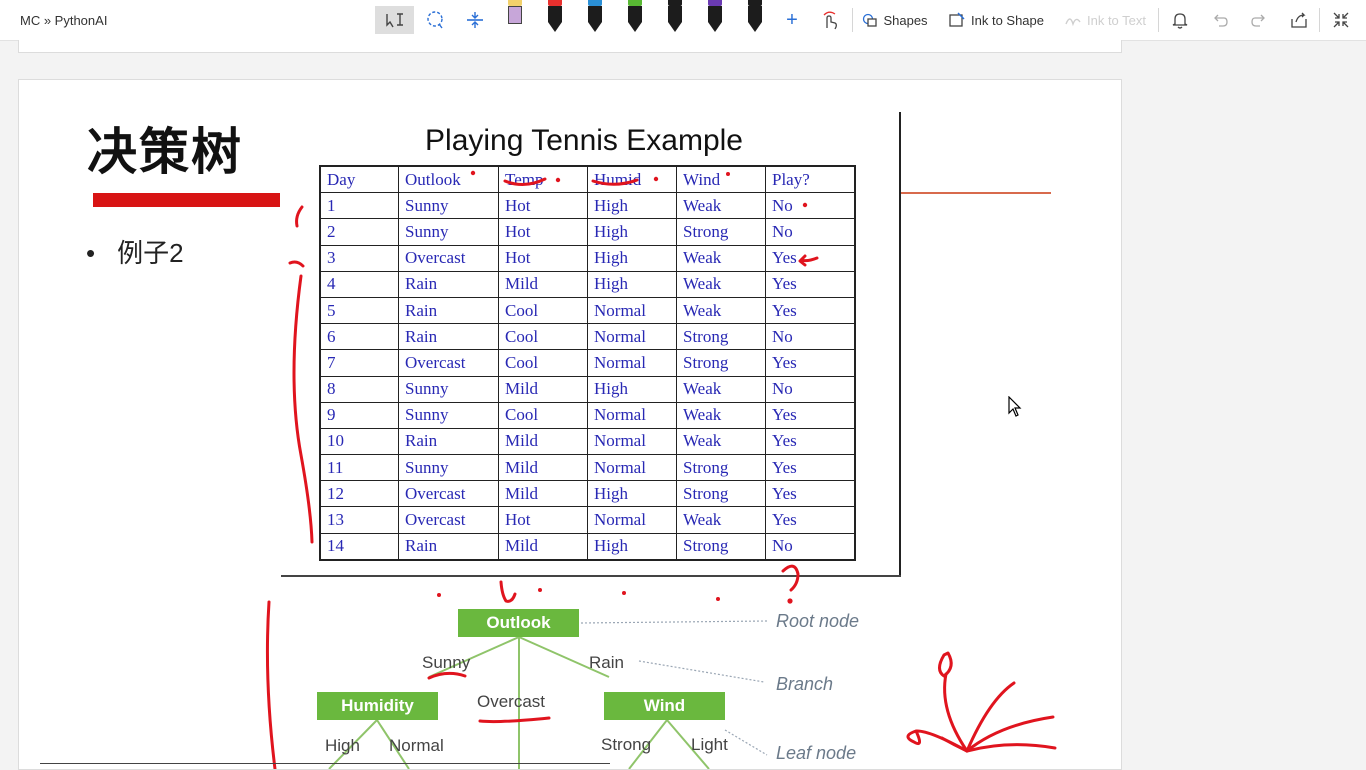  What do you see at coordinates (830, 20) in the screenshot?
I see `touch-drawing-button` at bounding box center [830, 20].